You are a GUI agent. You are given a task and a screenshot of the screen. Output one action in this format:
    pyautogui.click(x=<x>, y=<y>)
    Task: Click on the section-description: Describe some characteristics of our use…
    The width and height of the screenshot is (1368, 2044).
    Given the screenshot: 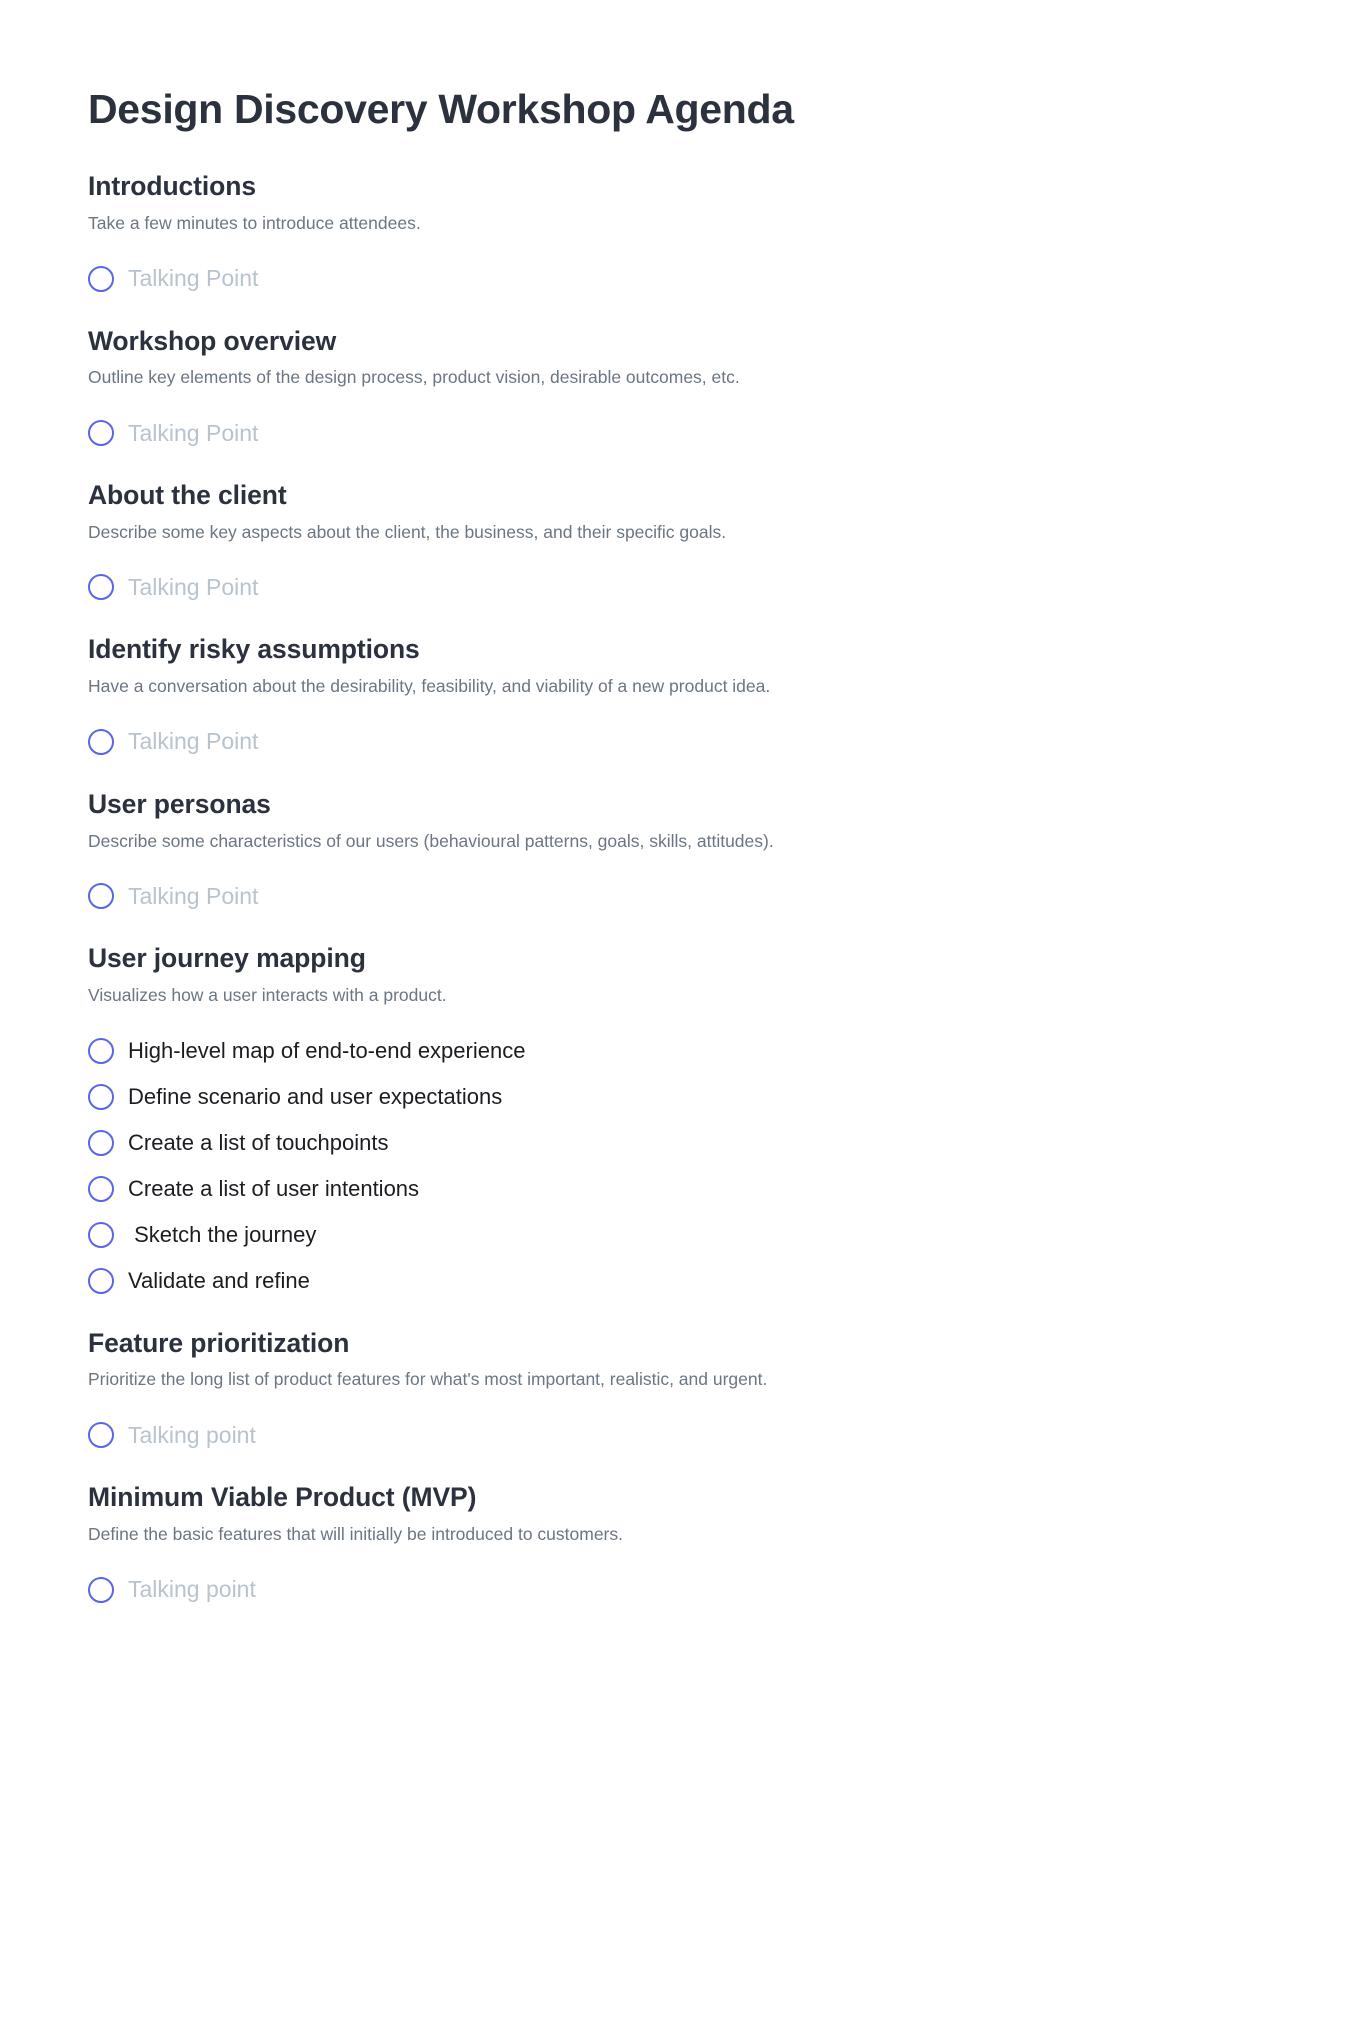 What is the action you would take?
    pyautogui.click(x=431, y=840)
    